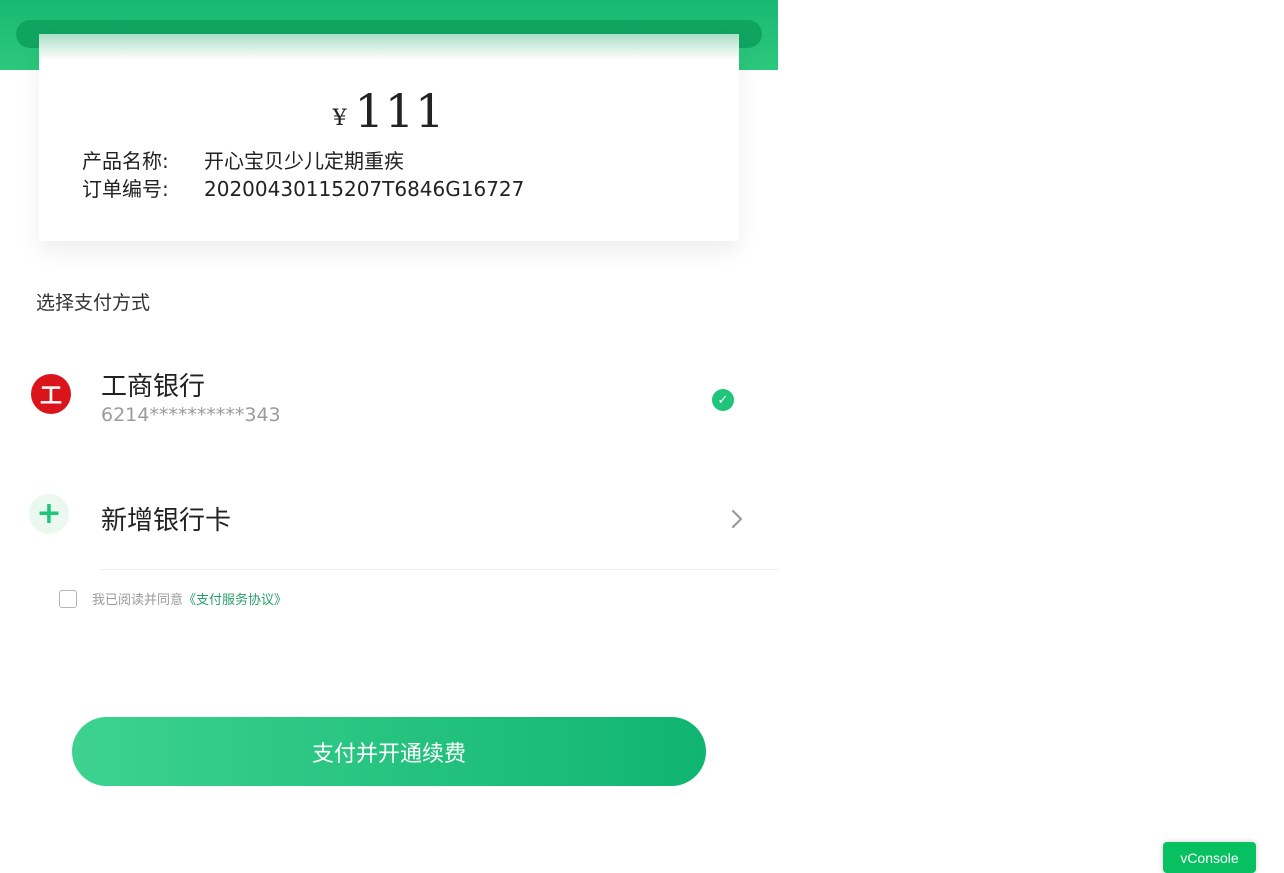  What do you see at coordinates (364, 189) in the screenshot?
I see `order-number: 20200430115207T6846G16727` at bounding box center [364, 189].